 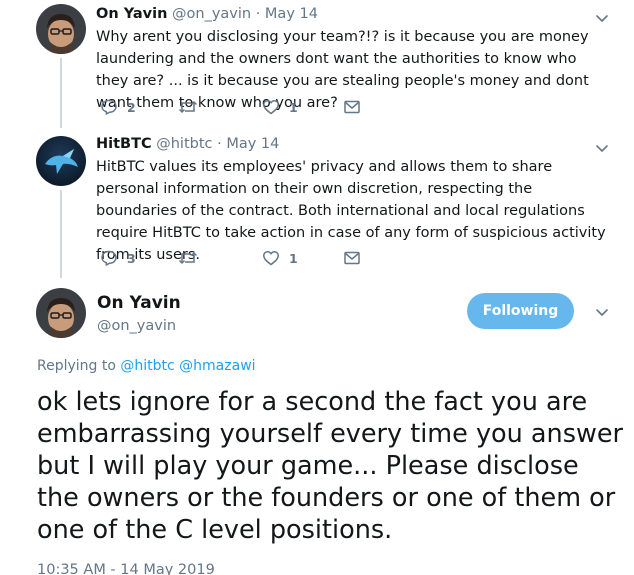 What do you see at coordinates (131, 258) in the screenshot?
I see `reply-count: 3` at bounding box center [131, 258].